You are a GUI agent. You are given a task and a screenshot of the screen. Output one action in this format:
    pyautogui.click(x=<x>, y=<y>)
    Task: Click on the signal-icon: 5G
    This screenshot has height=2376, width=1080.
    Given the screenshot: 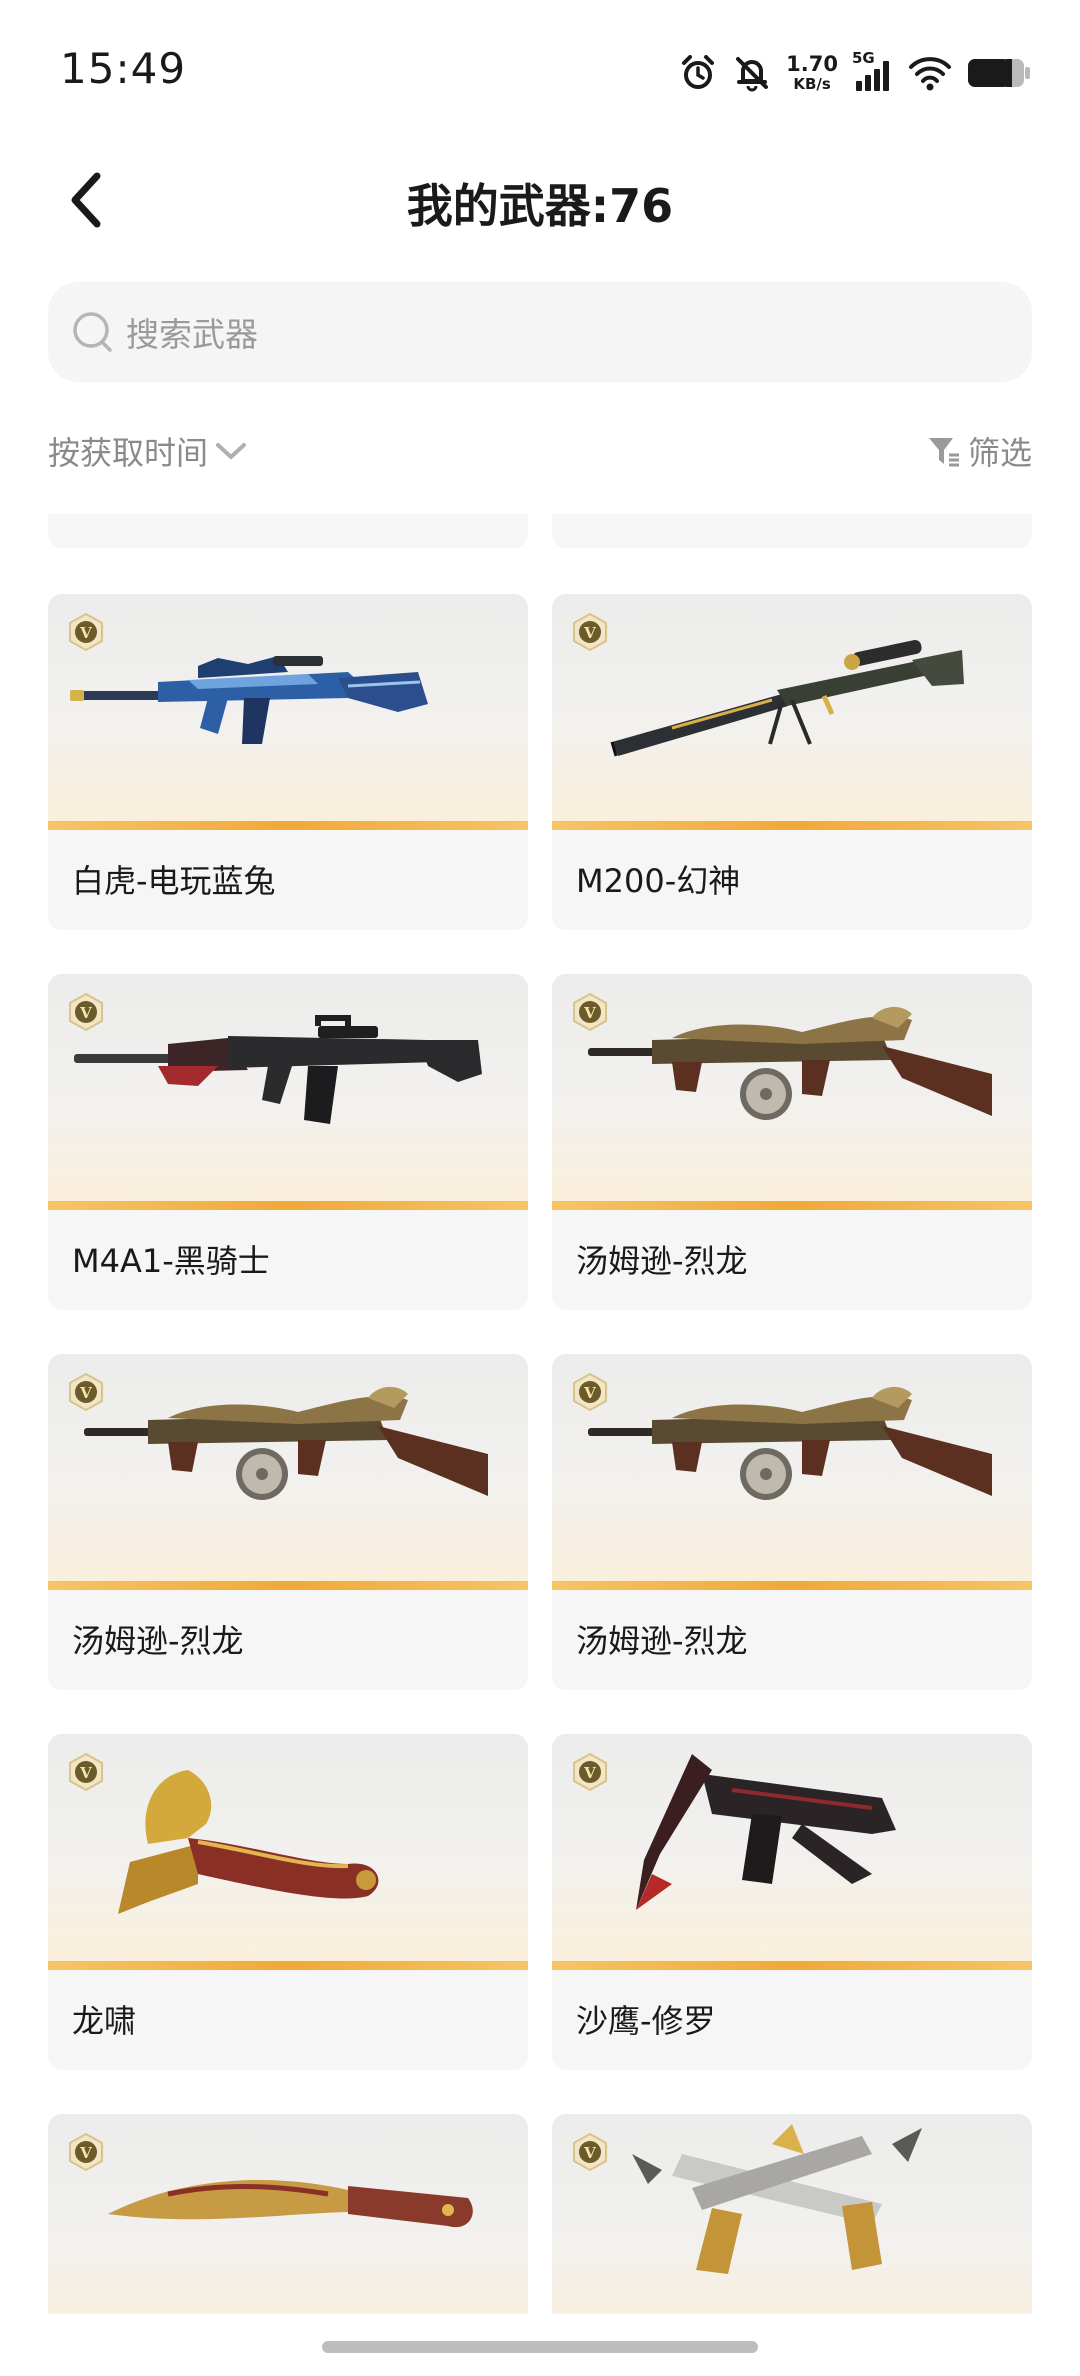 What is the action you would take?
    pyautogui.click(x=873, y=73)
    